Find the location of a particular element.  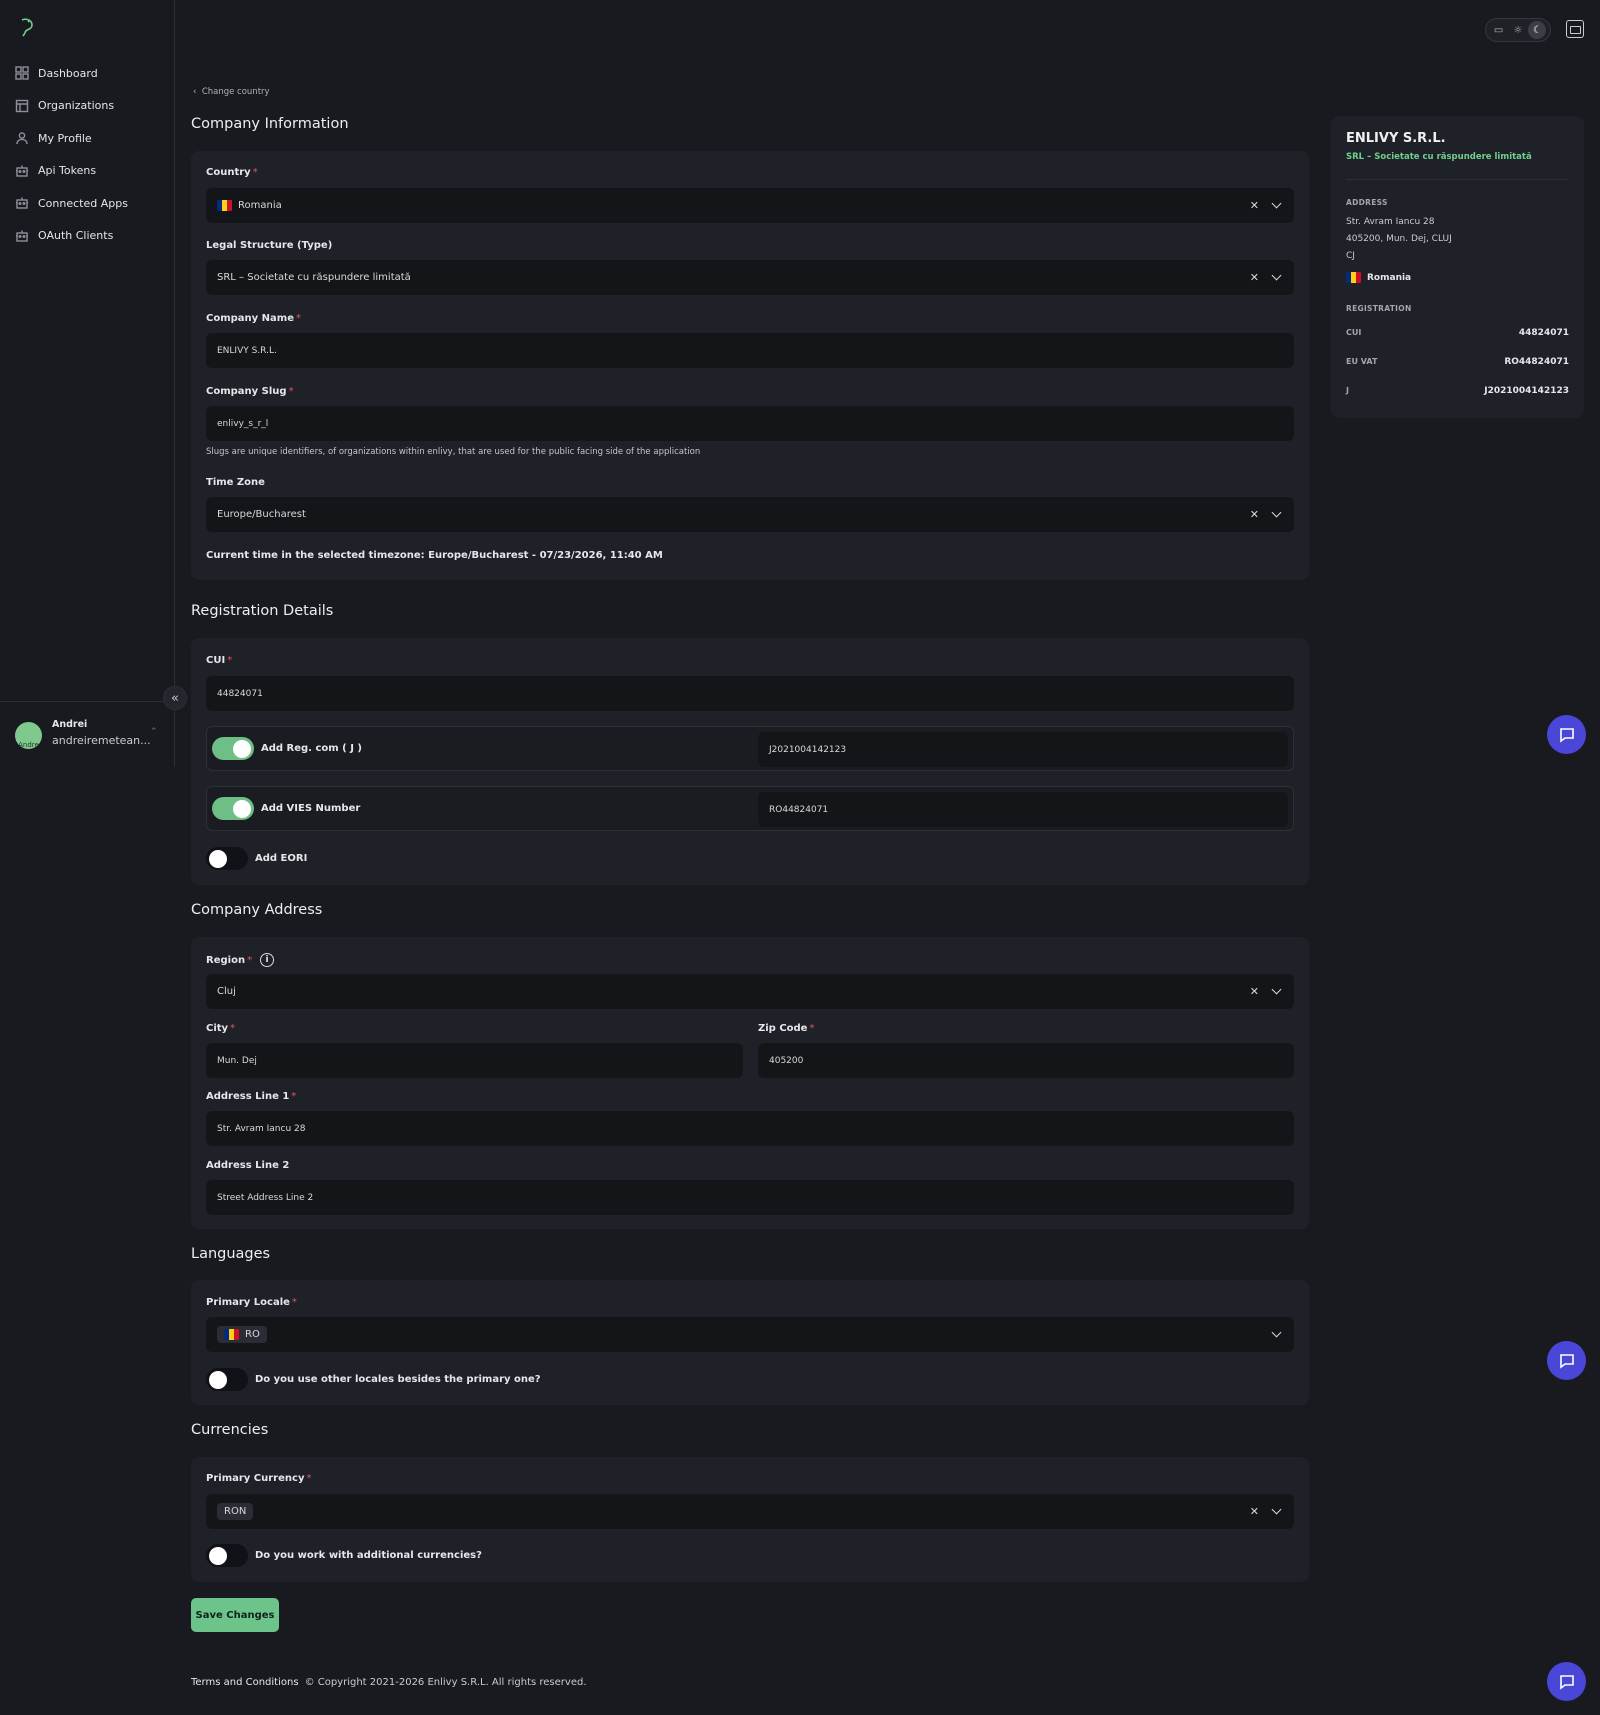

time-zone-value: Europe/Bucharest is located at coordinates (261, 514).